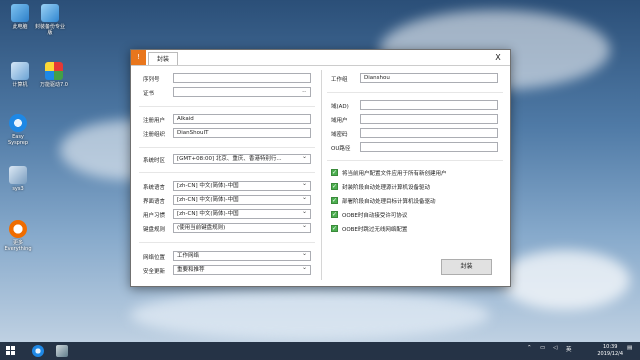 Image resolution: width=640 pixels, height=360 pixels. What do you see at coordinates (138, 57) in the screenshot?
I see `app-warning-icon: !` at bounding box center [138, 57].